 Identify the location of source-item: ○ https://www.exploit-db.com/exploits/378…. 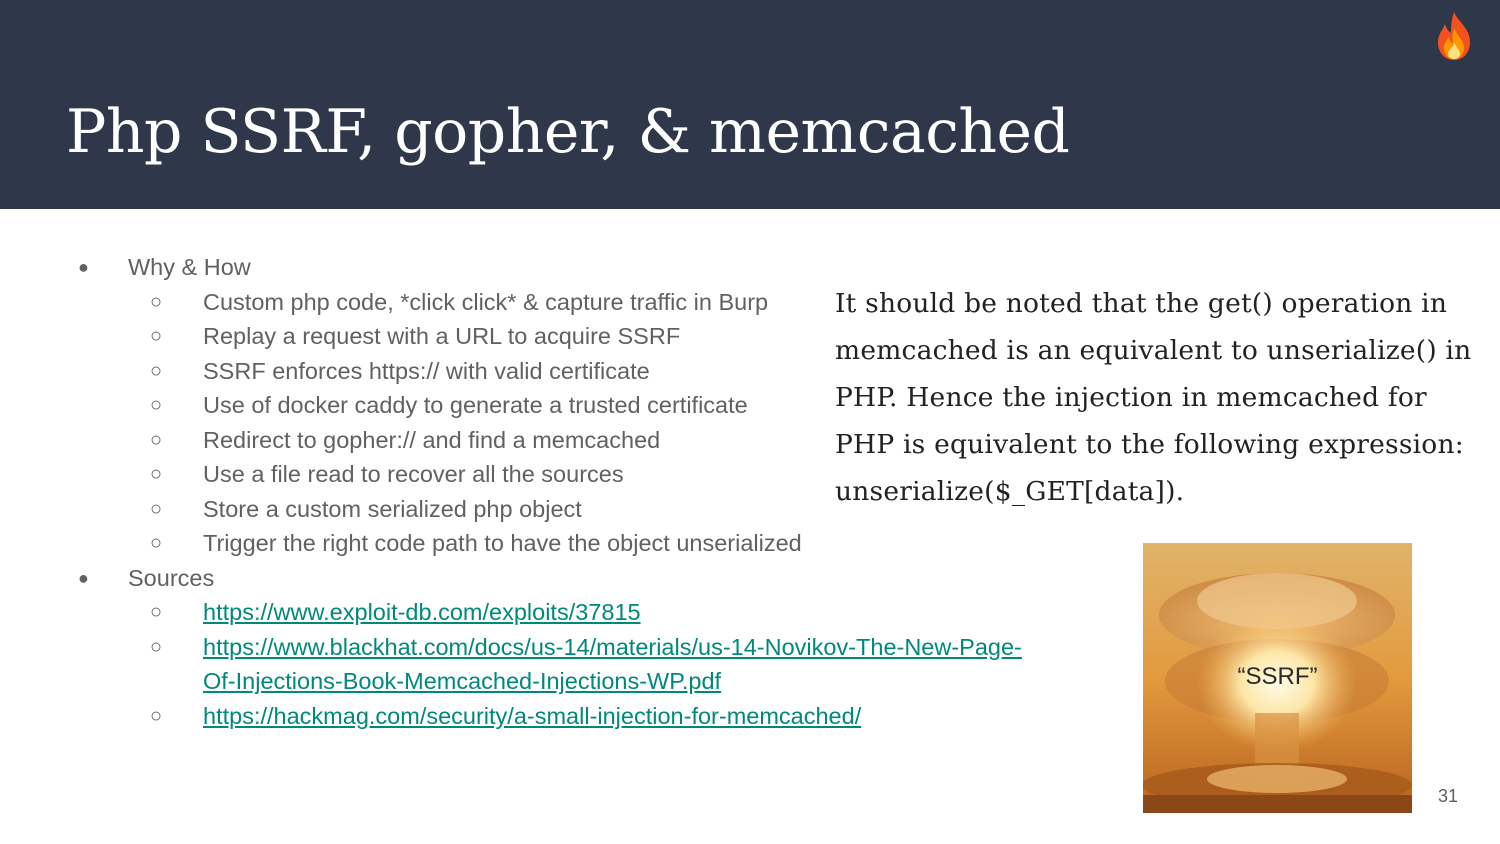
(511, 612).